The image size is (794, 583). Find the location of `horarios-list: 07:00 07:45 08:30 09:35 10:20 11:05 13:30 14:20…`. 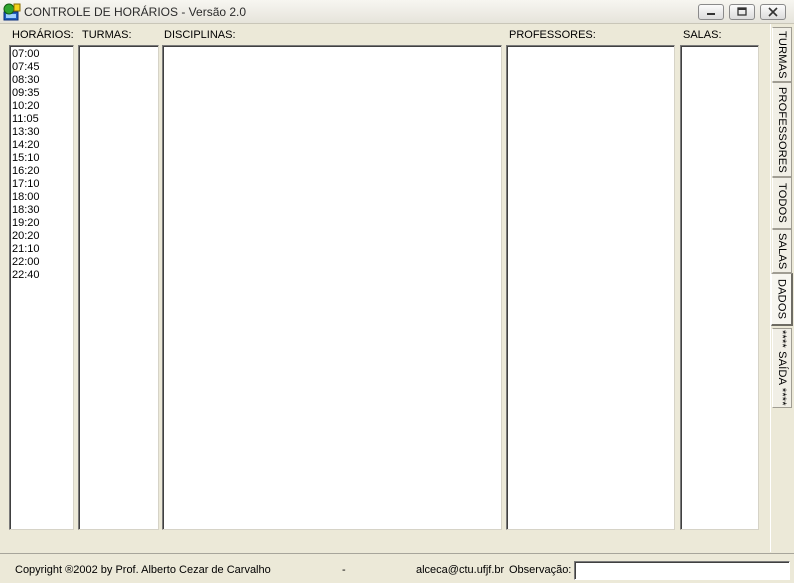

horarios-list: 07:00 07:45 08:30 09:35 10:20 11:05 13:30 14:20… is located at coordinates (41, 287).